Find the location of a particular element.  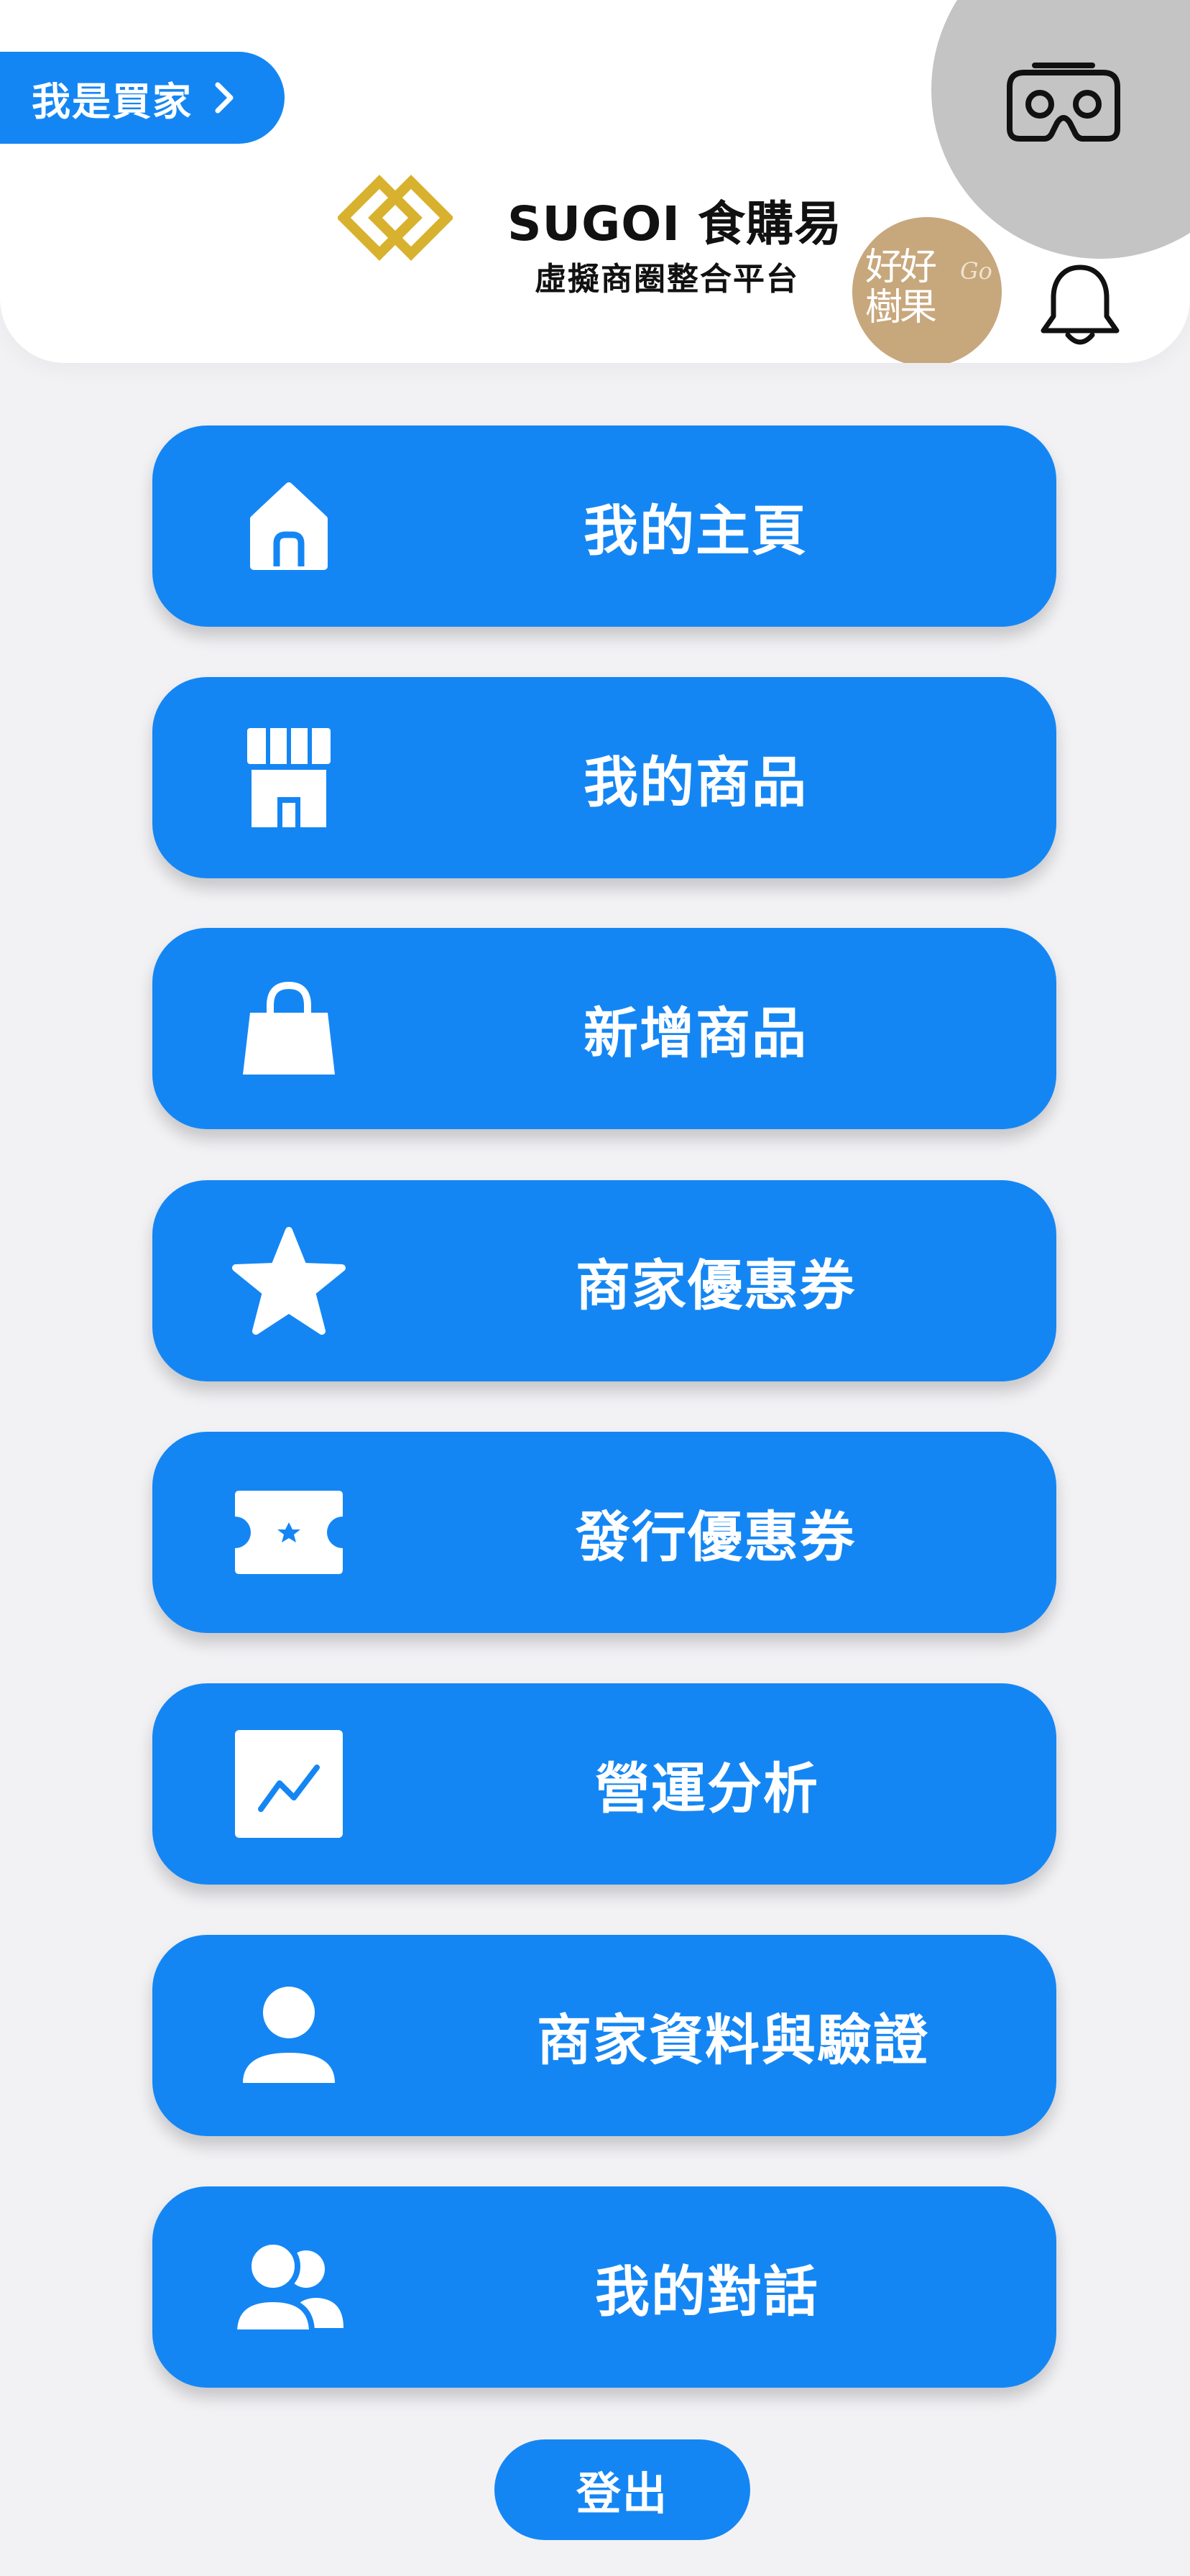

menu-button-merchant-profile: 商家資料與驗證 is located at coordinates (604, 2035).